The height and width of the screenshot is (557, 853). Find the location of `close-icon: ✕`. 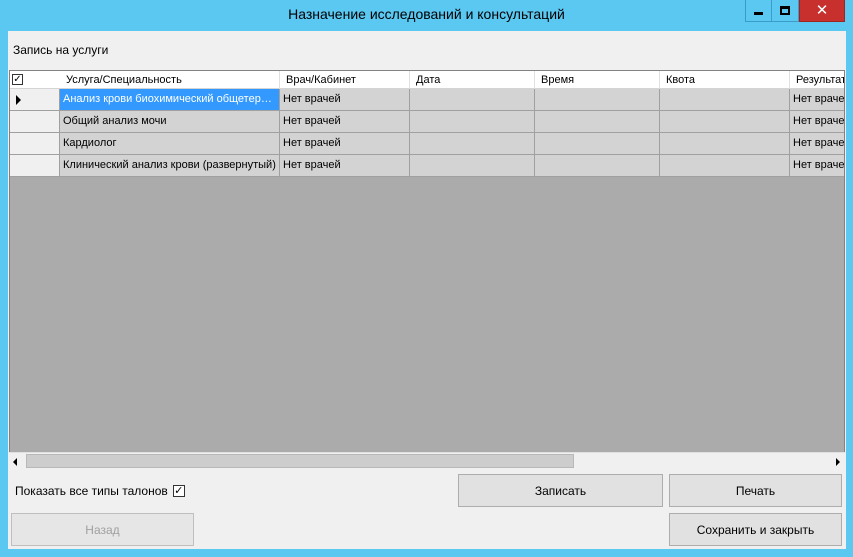

close-icon: ✕ is located at coordinates (822, 10).